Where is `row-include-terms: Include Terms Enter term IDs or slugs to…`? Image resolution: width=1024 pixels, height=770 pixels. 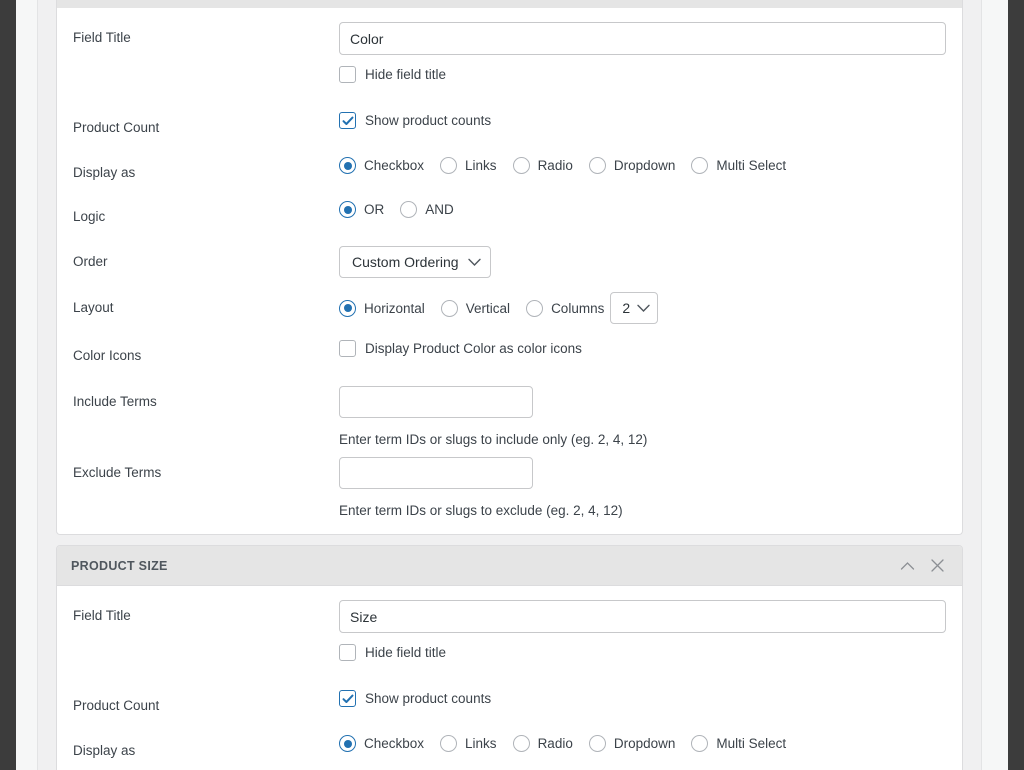
row-include-terms: Include Terms Enter term IDs or slugs to… is located at coordinates (509, 416).